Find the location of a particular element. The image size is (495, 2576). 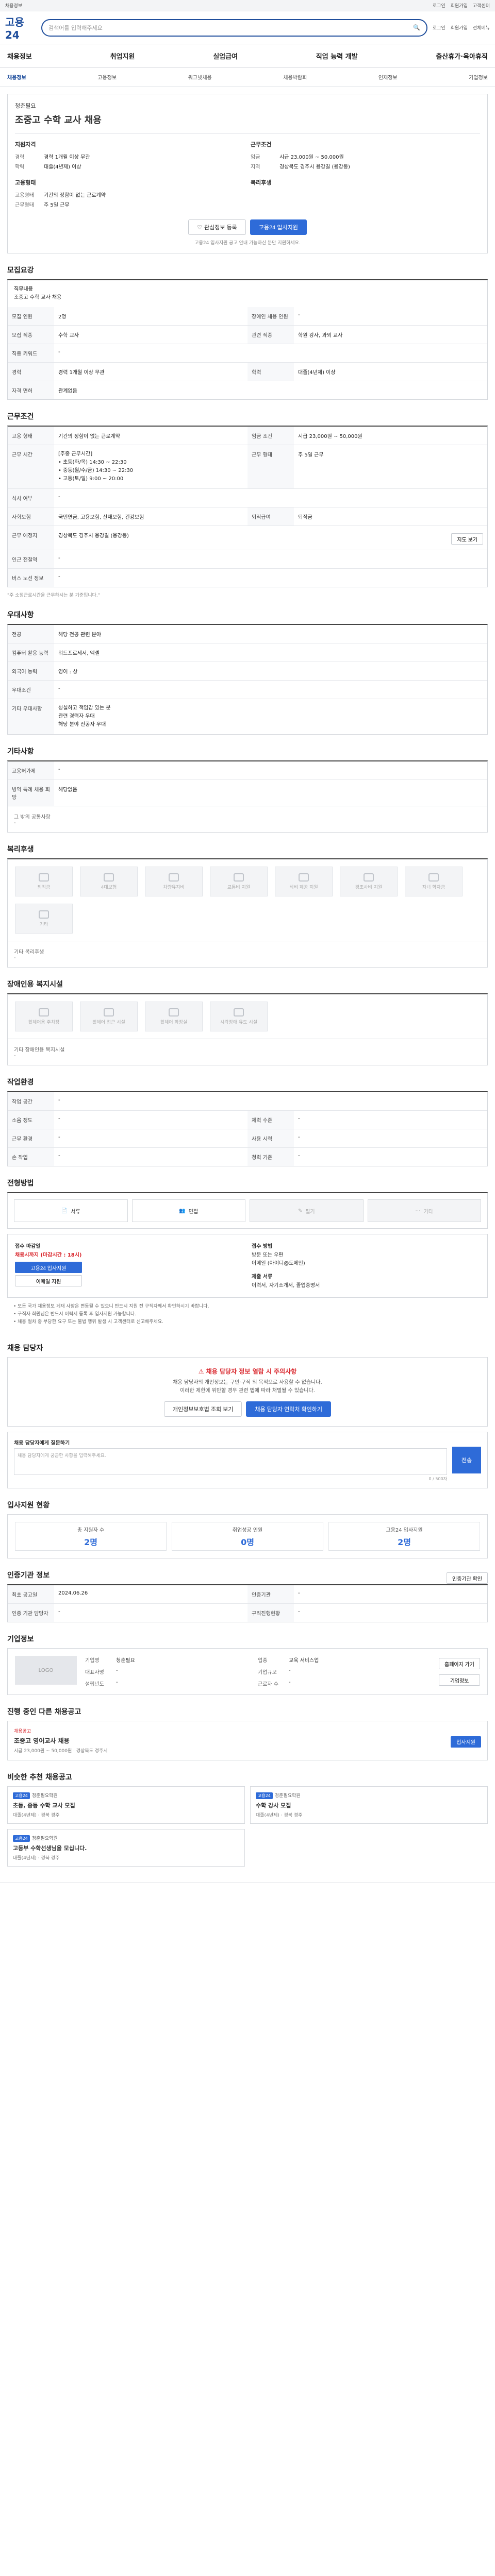

header-link-menu: 전체메뉴 is located at coordinates (481, 27).